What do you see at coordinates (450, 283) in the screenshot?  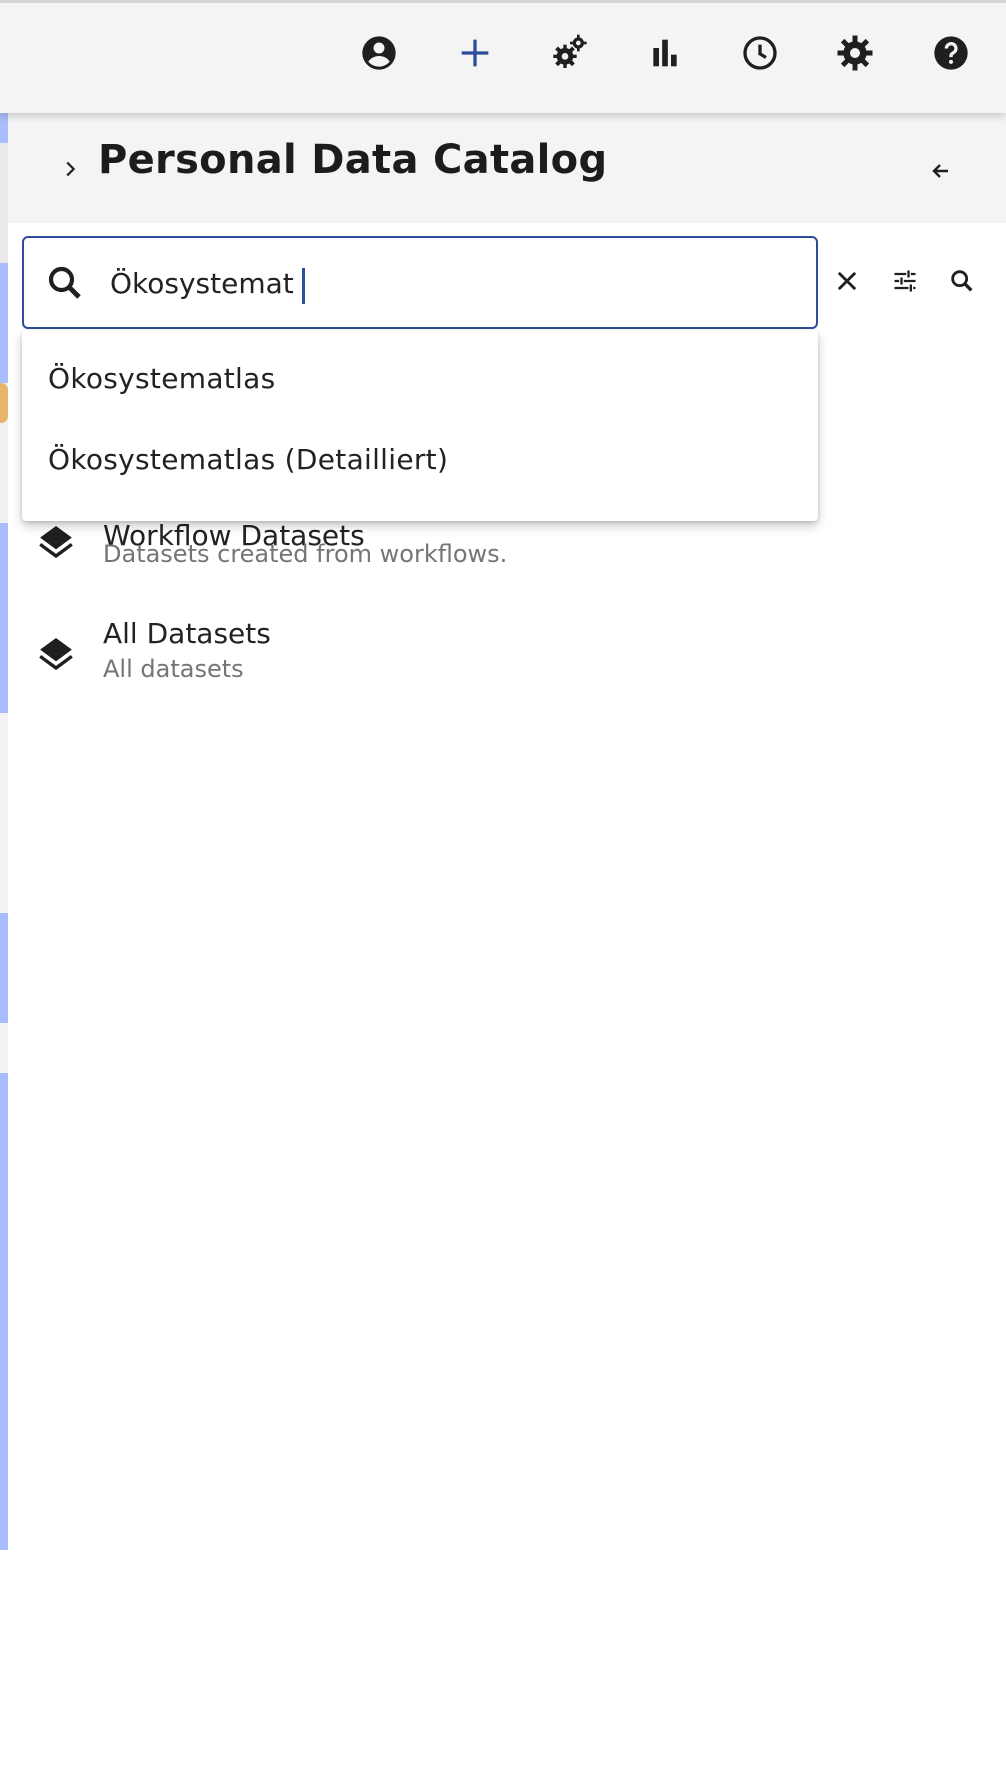 I see `search-input` at bounding box center [450, 283].